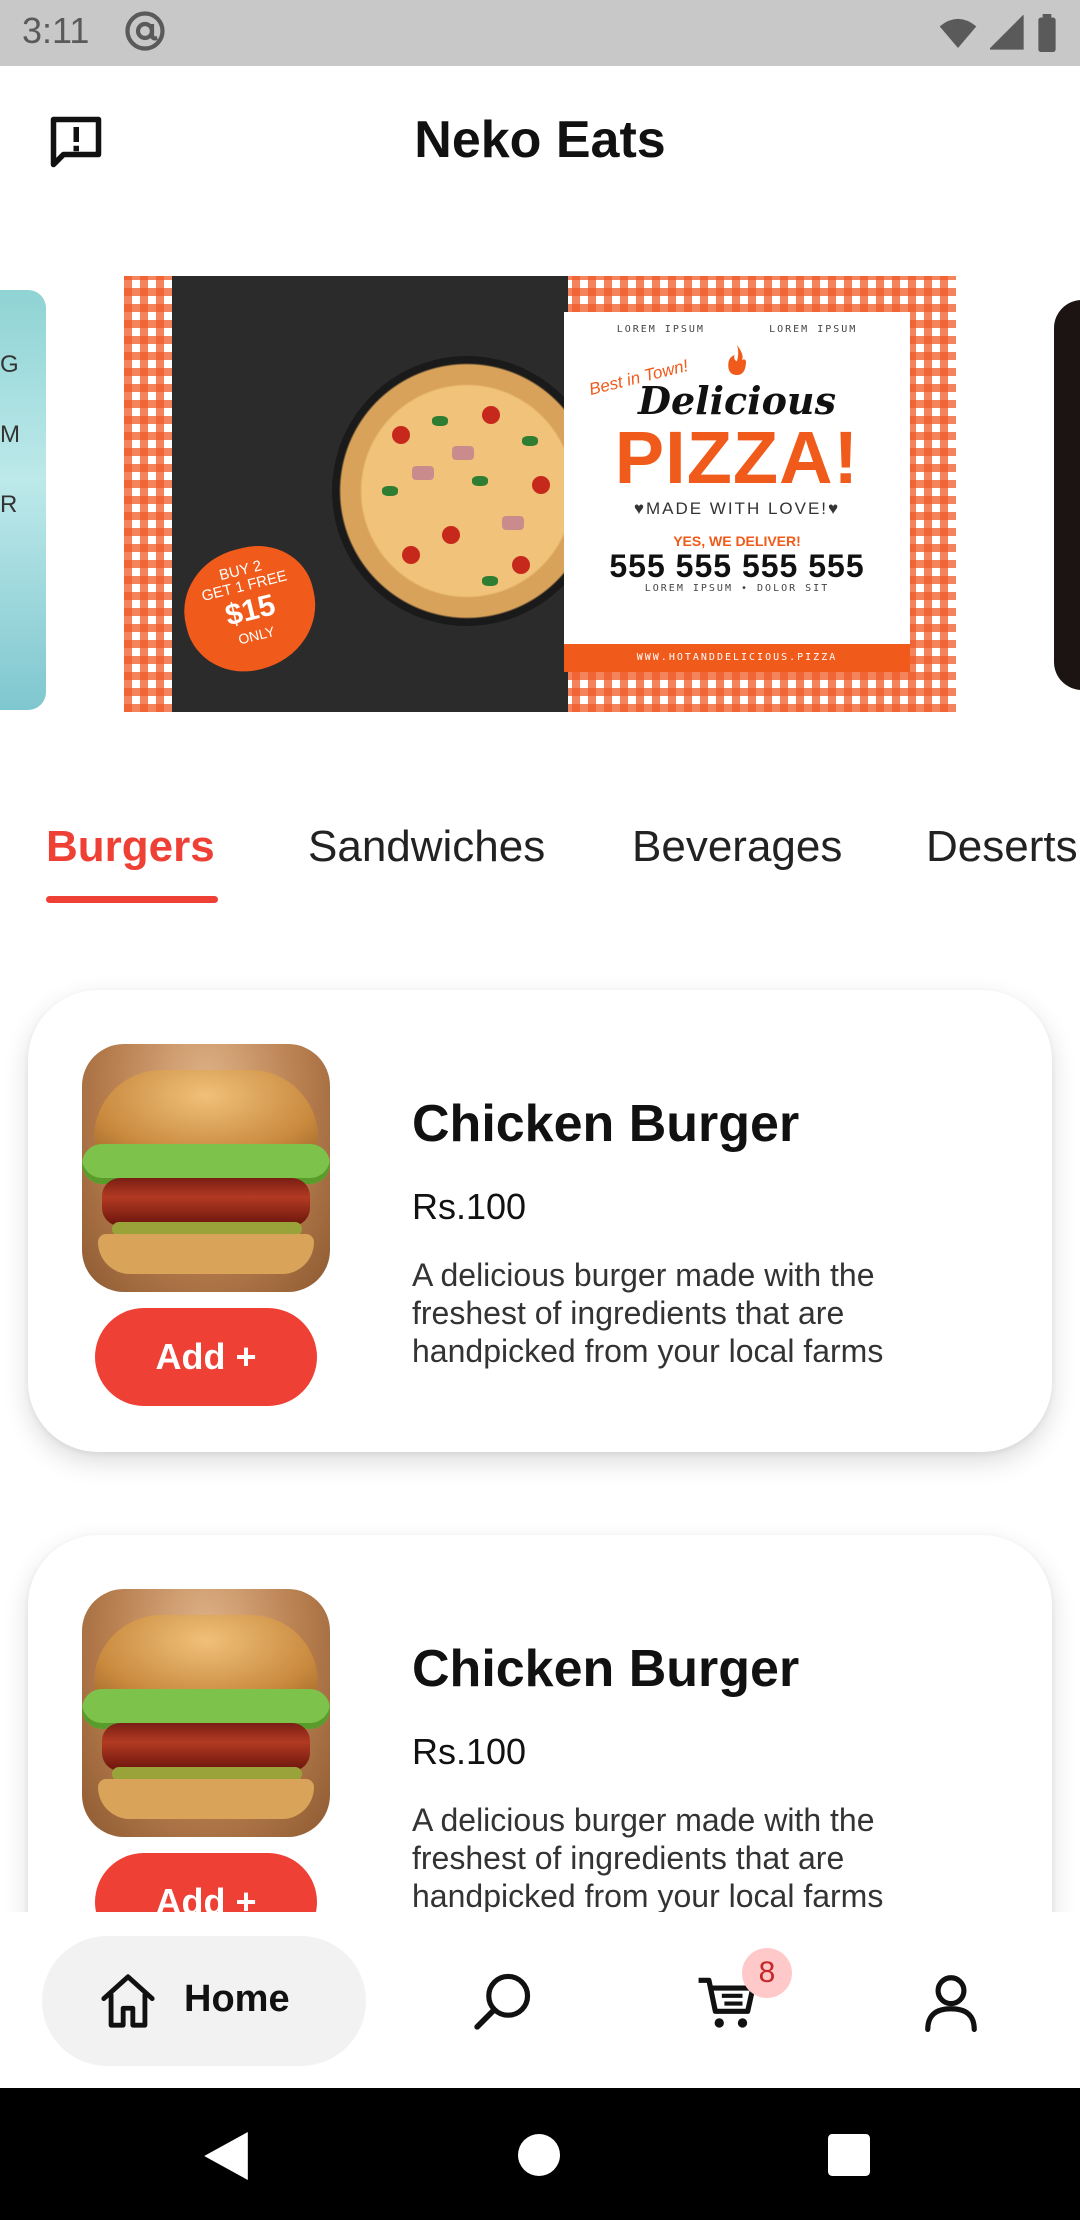 Image resolution: width=1080 pixels, height=2220 pixels. What do you see at coordinates (23, 500) in the screenshot?
I see `carousel-prev-slide: GMR` at bounding box center [23, 500].